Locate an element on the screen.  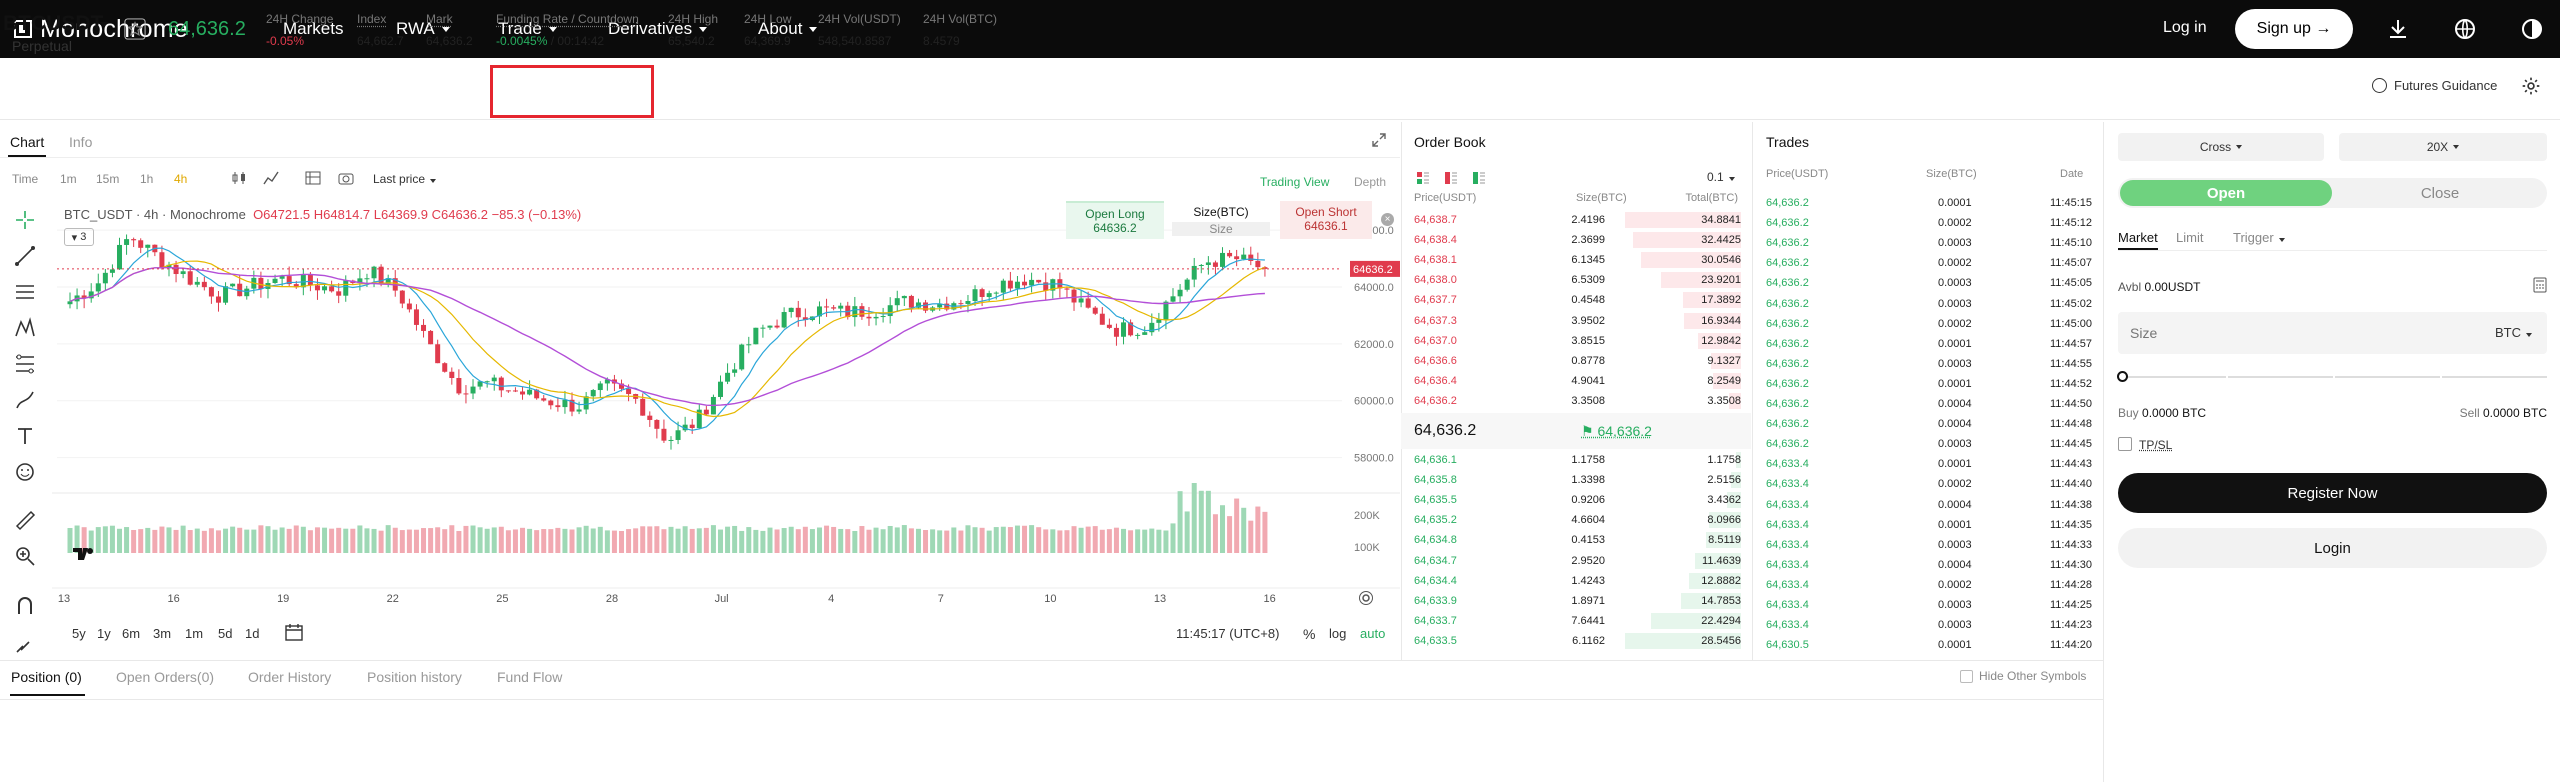
tpsl-checkbox is located at coordinates (2125, 444).